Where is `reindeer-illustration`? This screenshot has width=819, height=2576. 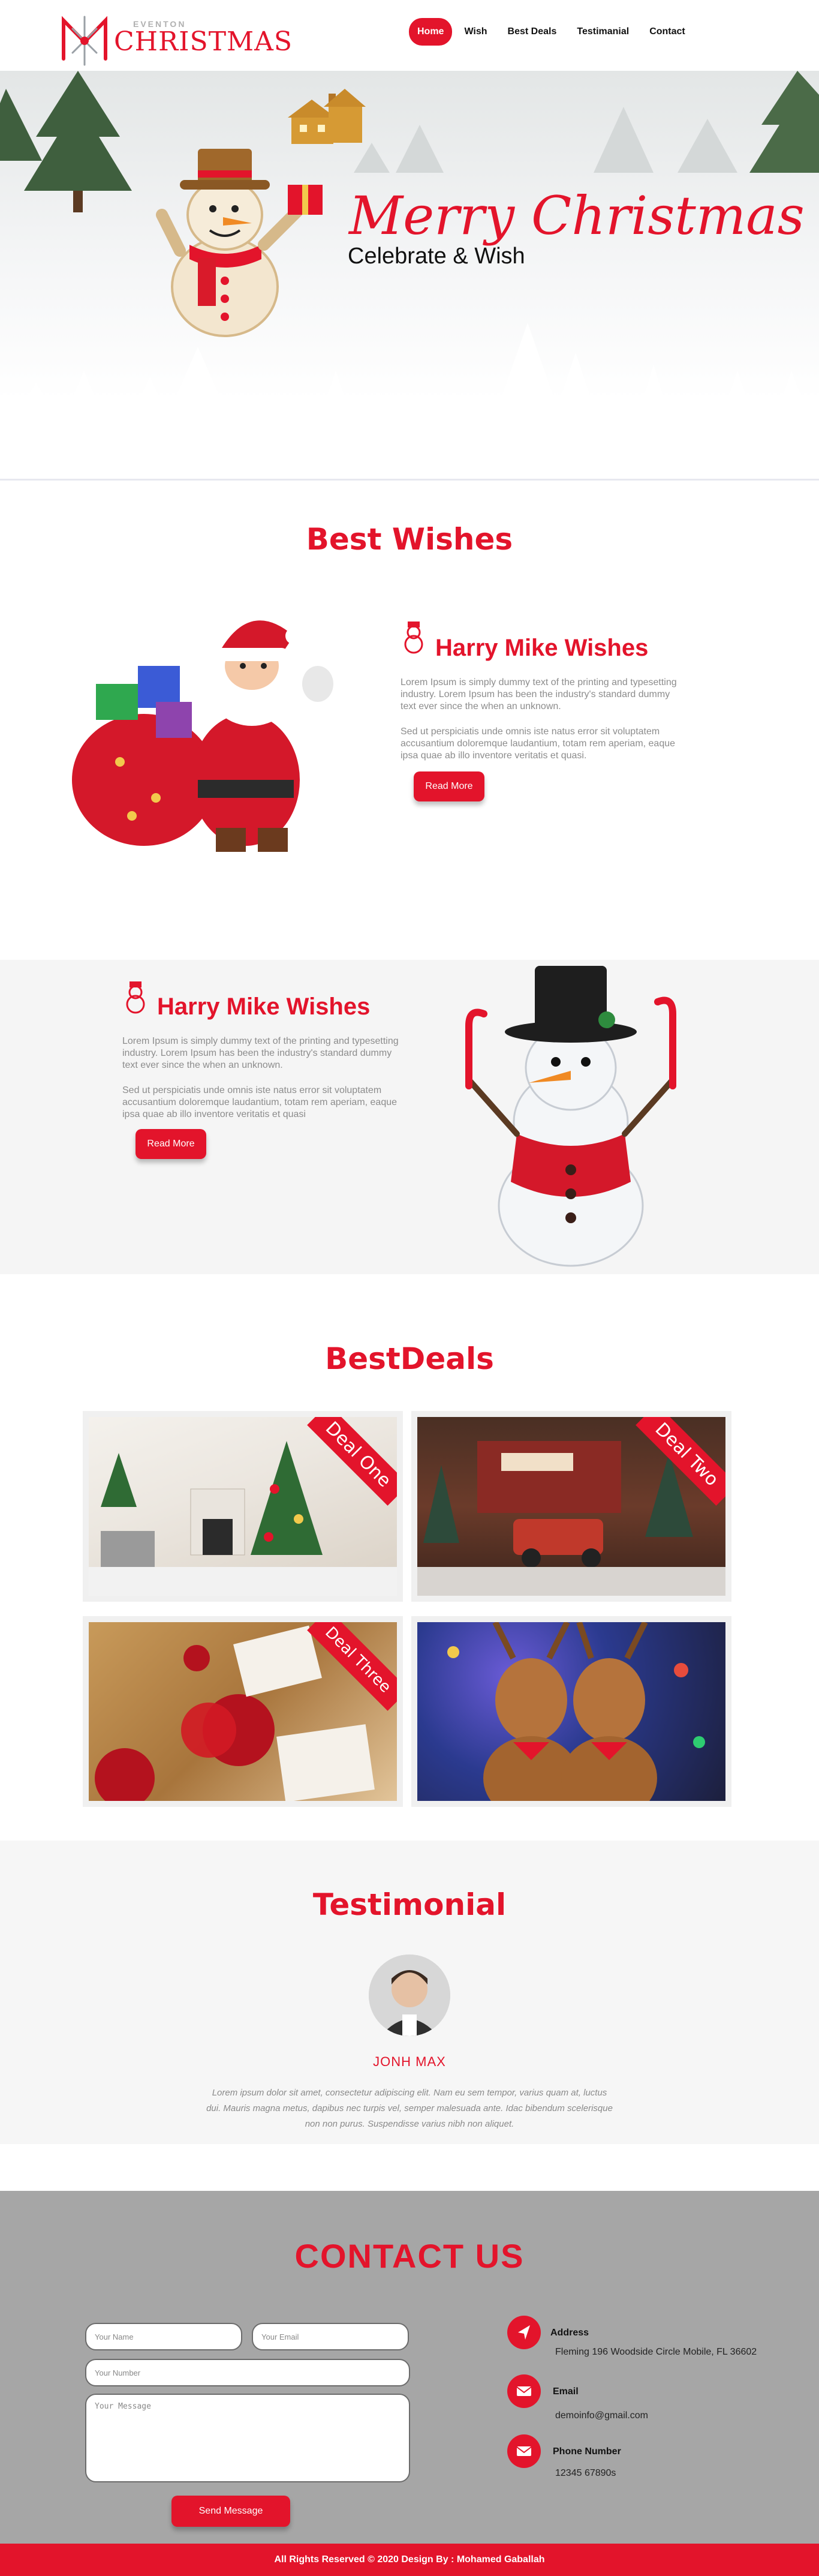 reindeer-illustration is located at coordinates (576, 1711).